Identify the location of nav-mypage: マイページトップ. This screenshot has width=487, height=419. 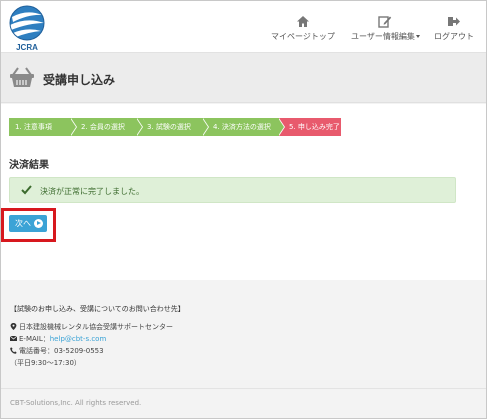
(303, 28).